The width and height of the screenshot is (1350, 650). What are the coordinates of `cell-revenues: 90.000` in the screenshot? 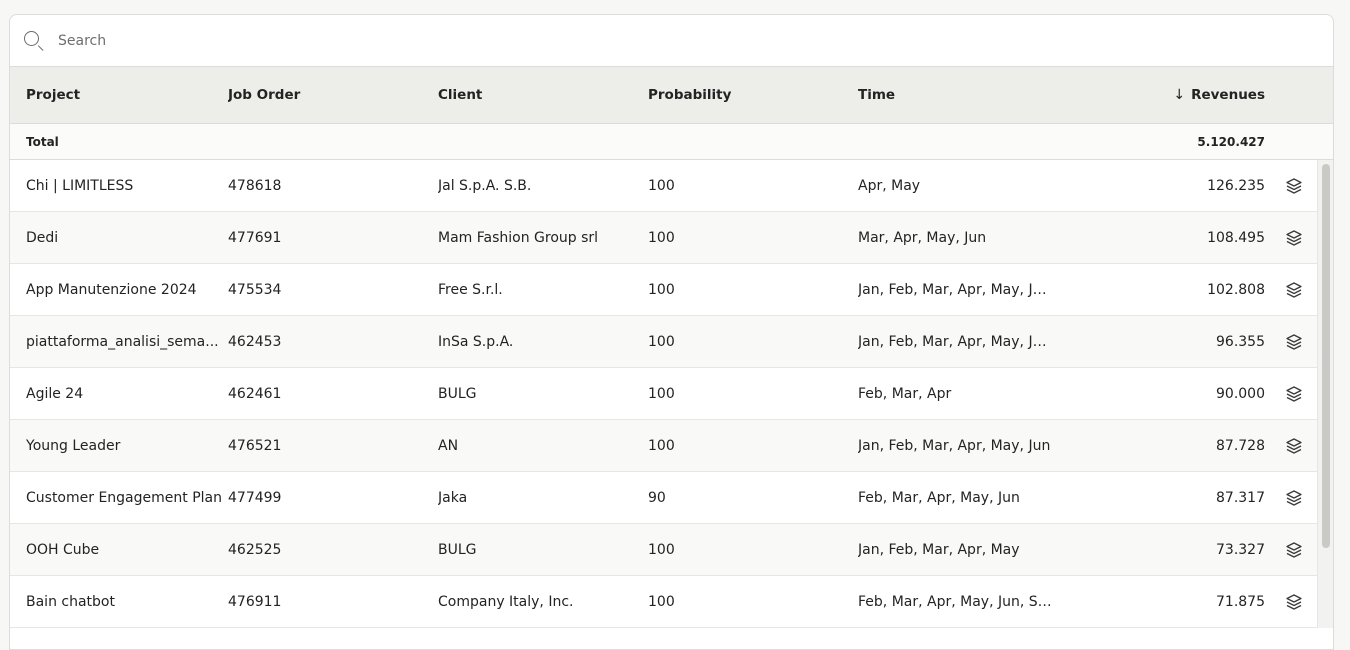 It's located at (1240, 393).